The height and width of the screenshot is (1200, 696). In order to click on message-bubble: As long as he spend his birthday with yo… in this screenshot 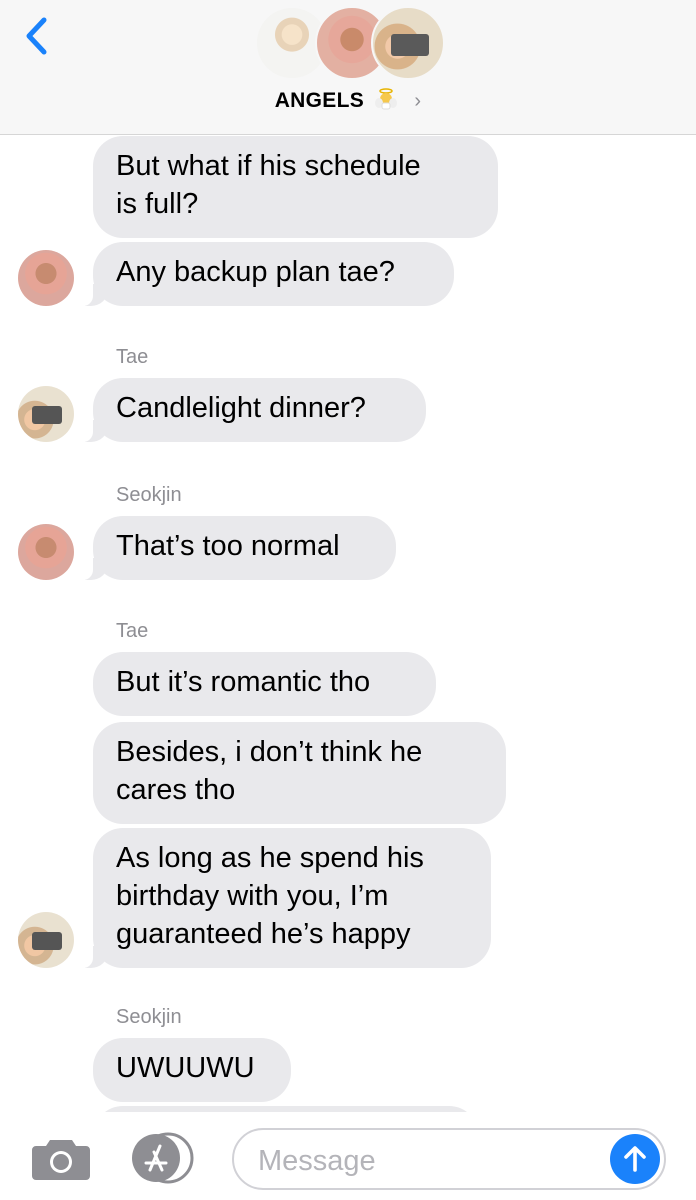, I will do `click(285, 898)`.